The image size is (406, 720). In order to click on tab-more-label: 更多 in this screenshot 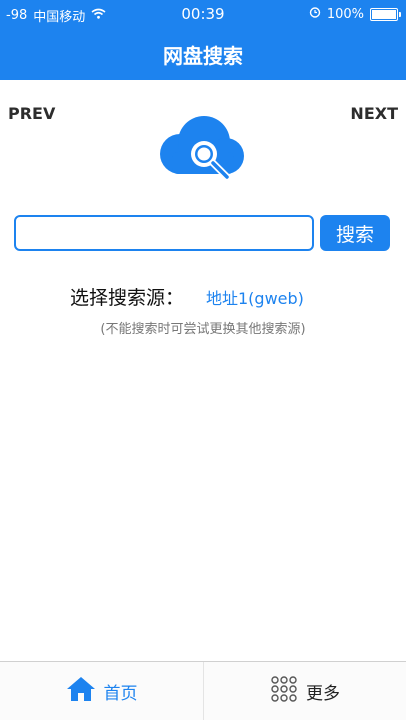, I will do `click(323, 693)`.